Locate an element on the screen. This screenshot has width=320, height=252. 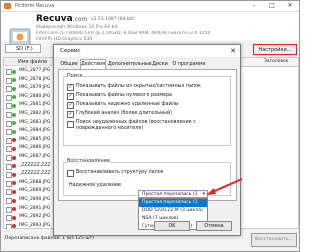
table-row: IMG_2887.JPG is located at coordinates (29, 157).